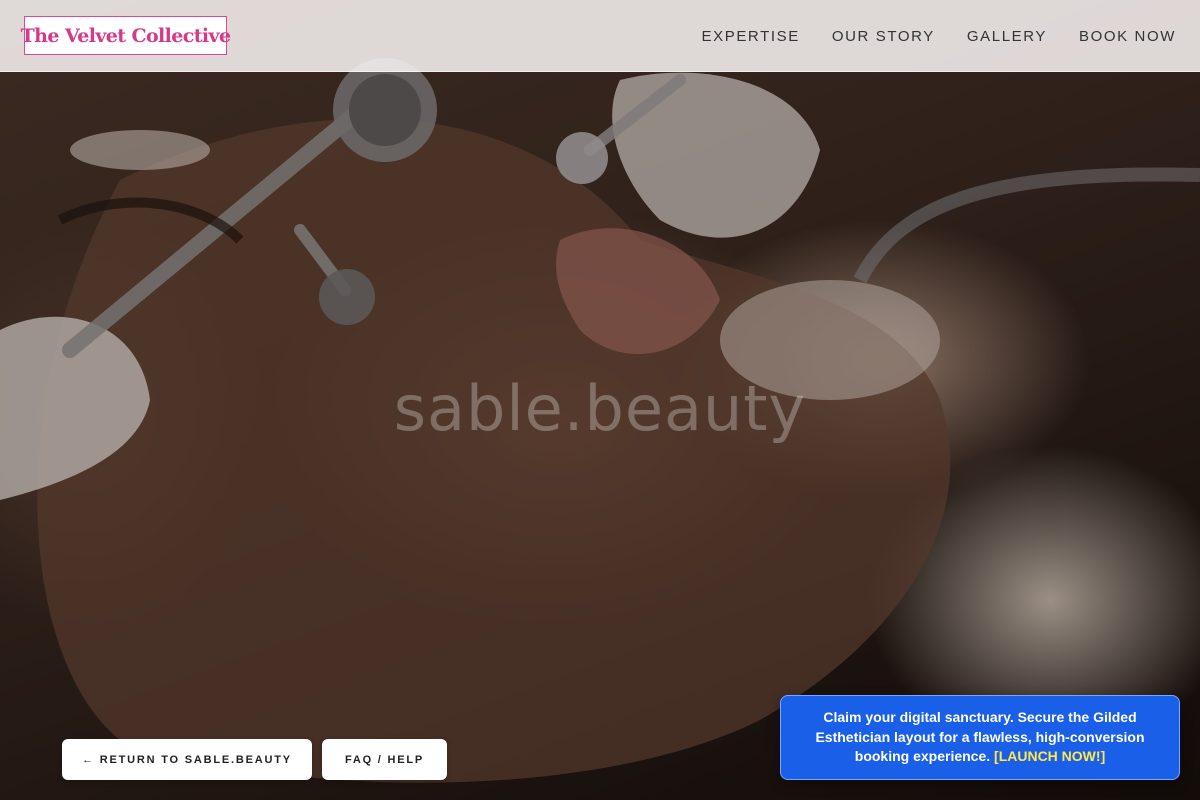 The image size is (1200, 800). What do you see at coordinates (939, 36) in the screenshot?
I see `main-nav: EXPERTISE OUR STORY GALLERY BOOK NOW` at bounding box center [939, 36].